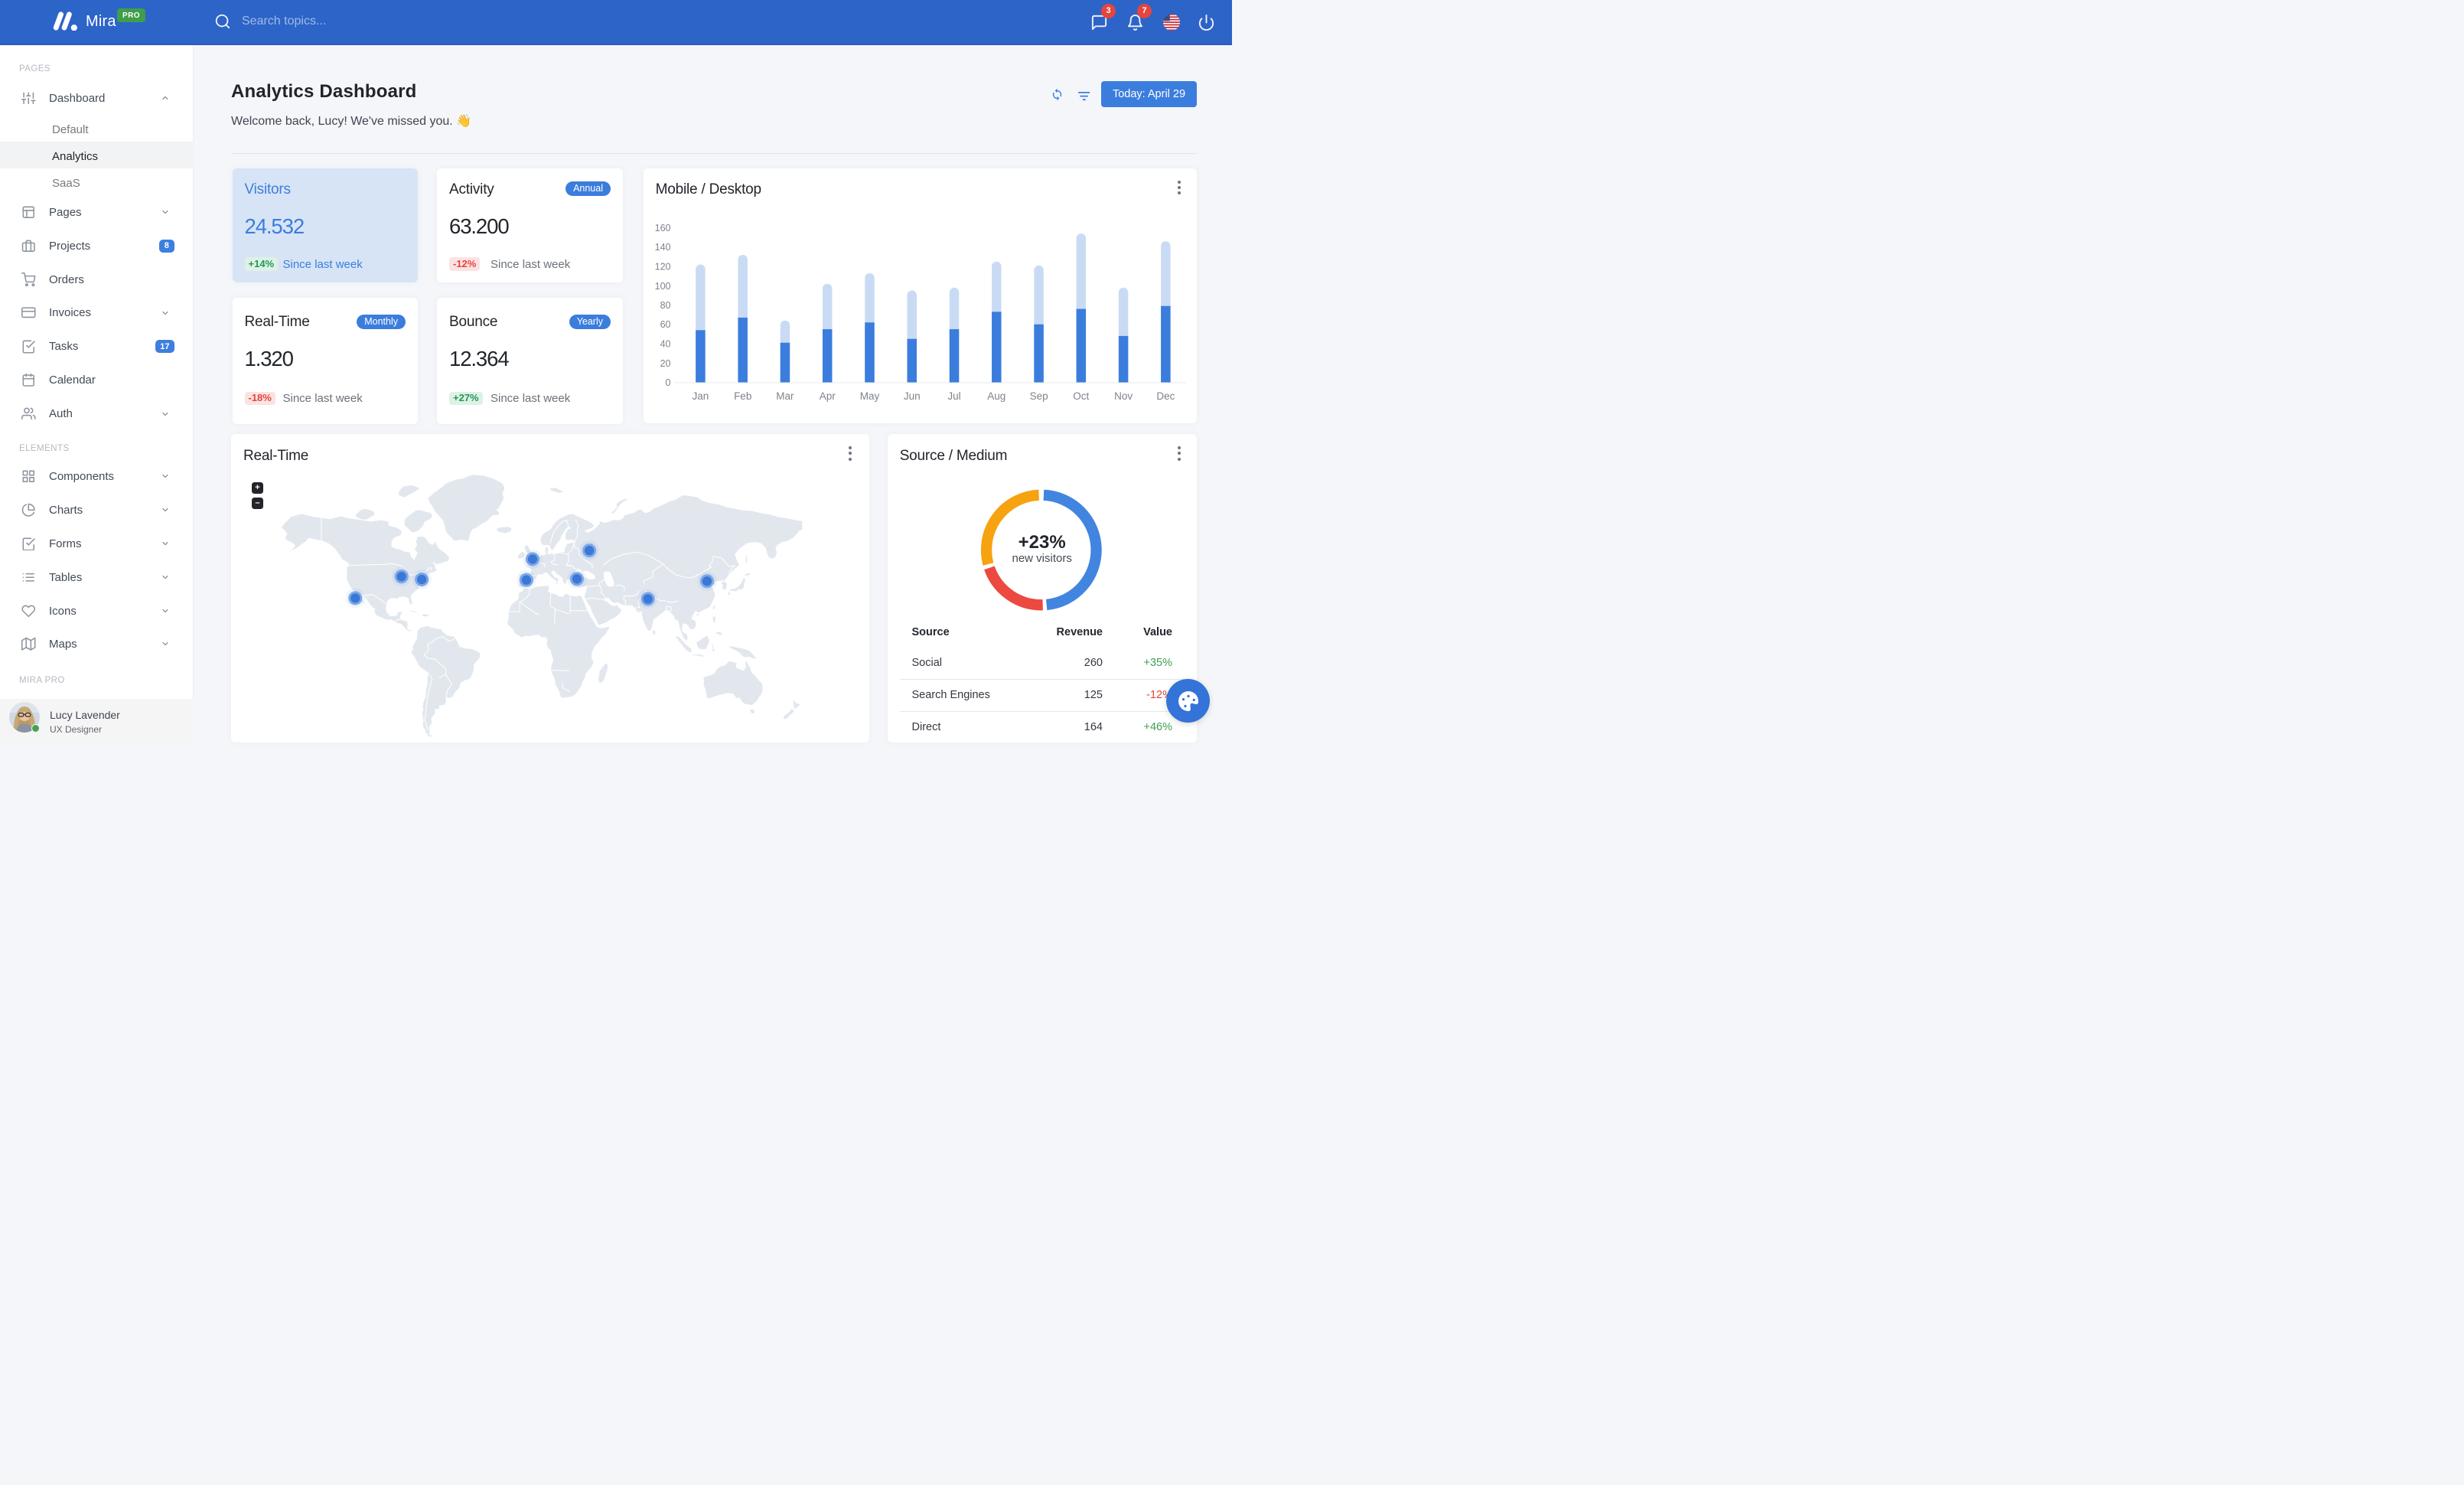 This screenshot has height=1485, width=2464. What do you see at coordinates (1039, 396) in the screenshot?
I see `svg-text: Sep` at bounding box center [1039, 396].